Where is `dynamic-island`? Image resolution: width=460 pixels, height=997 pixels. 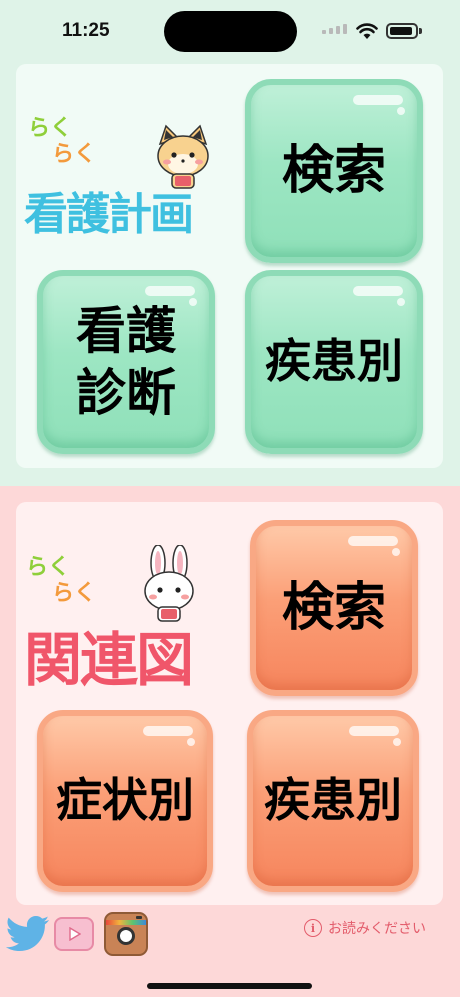 dynamic-island is located at coordinates (230, 31).